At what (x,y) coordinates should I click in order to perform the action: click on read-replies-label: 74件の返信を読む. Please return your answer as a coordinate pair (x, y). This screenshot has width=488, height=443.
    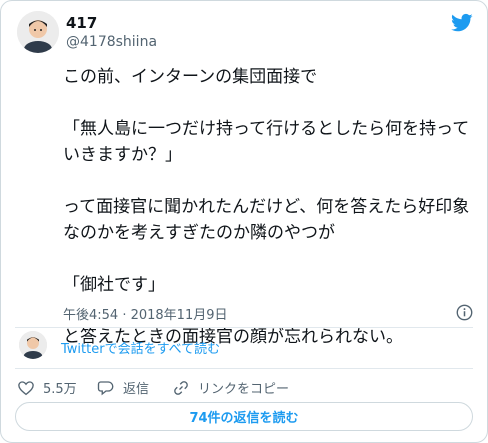
    Looking at the image, I should click on (244, 418).